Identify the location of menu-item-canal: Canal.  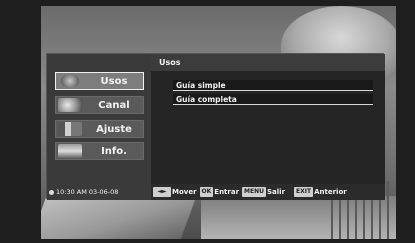
(99, 105).